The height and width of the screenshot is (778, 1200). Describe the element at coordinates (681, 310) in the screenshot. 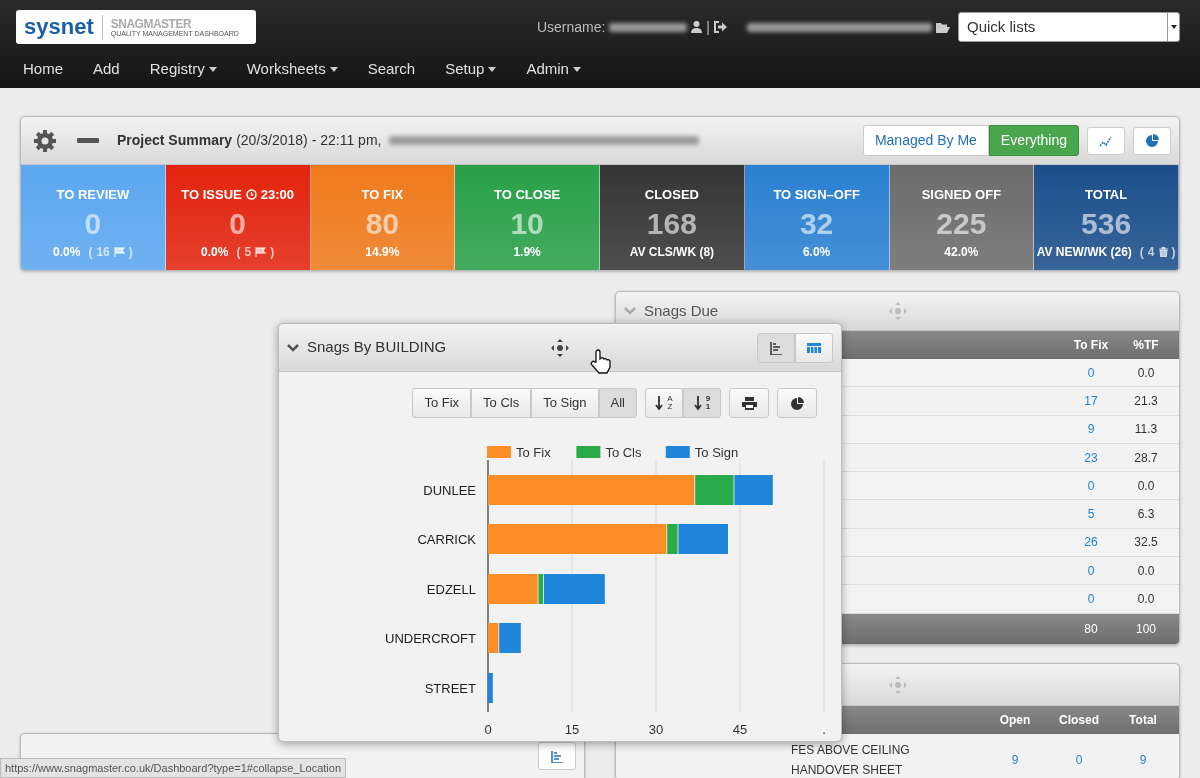

I see `panel-title: Snags Due` at that location.